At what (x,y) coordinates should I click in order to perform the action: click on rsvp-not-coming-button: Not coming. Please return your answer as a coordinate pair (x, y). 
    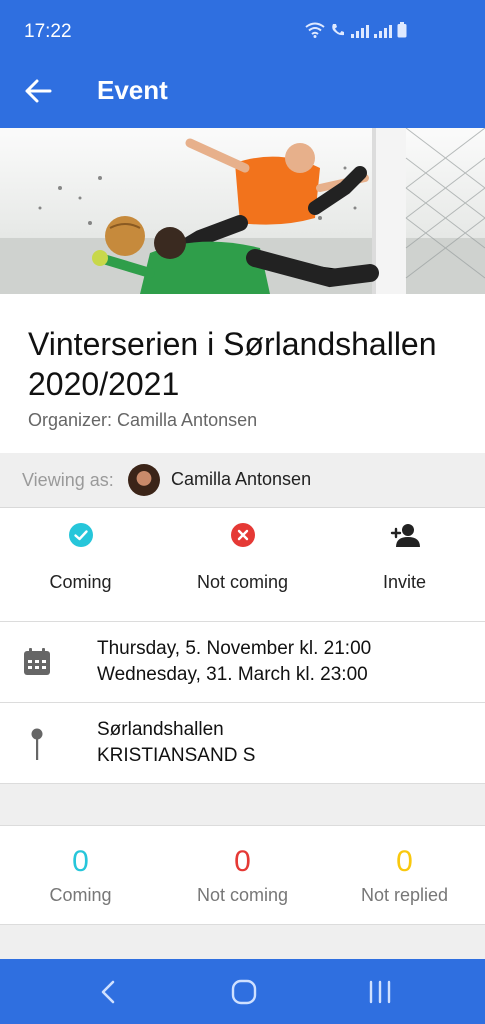
    Looking at the image, I should click on (242, 564).